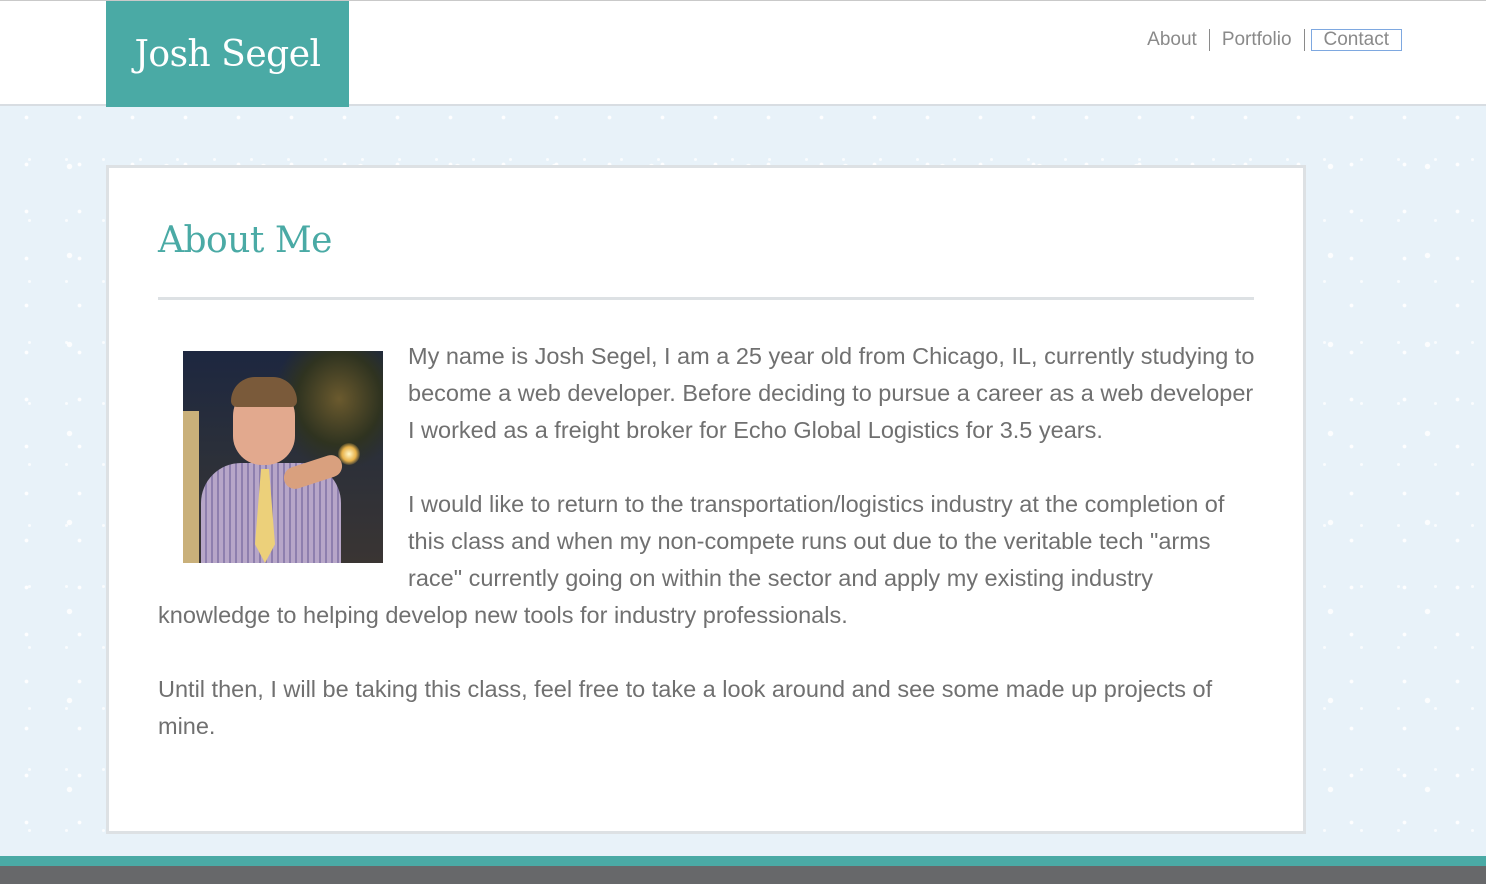 Image resolution: width=1486 pixels, height=884 pixels. I want to click on title-divider, so click(706, 298).